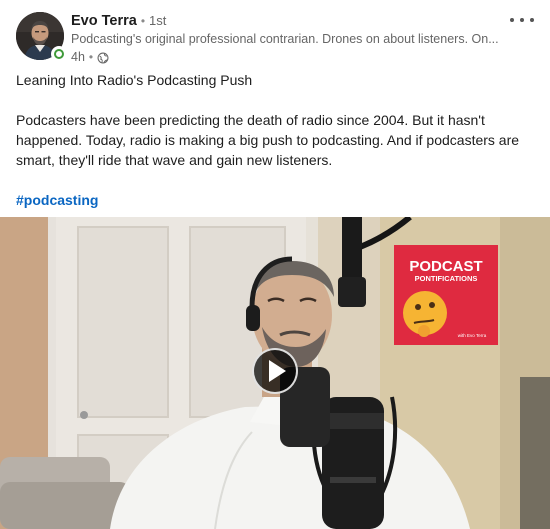 This screenshot has height=529, width=550. Describe the element at coordinates (104, 21) in the screenshot. I see `author-name: Evo Terra` at that location.